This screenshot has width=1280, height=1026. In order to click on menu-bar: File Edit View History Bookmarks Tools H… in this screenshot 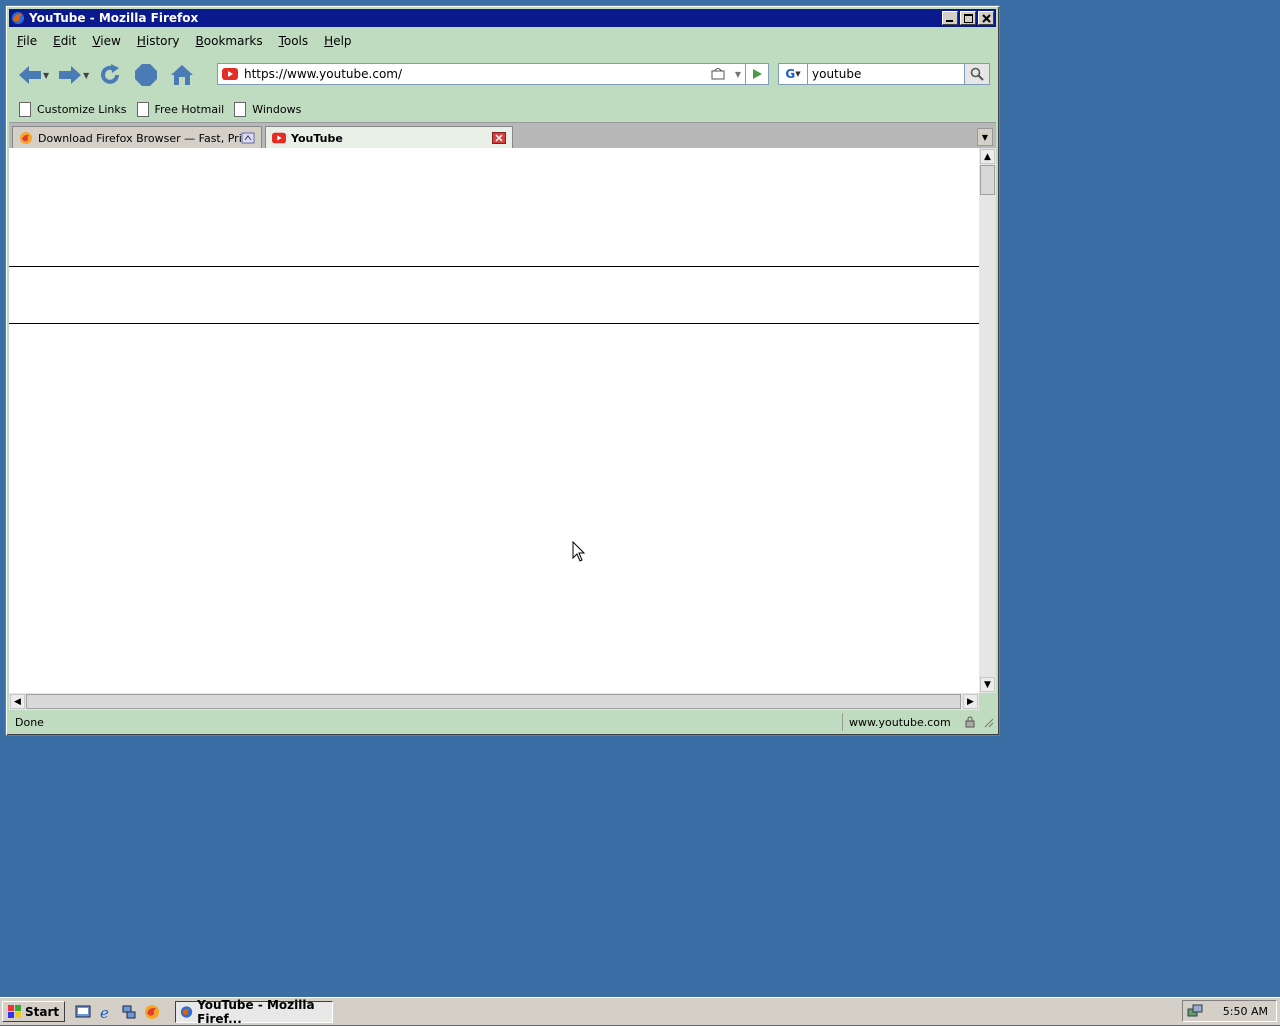, I will do `click(502, 41)`.